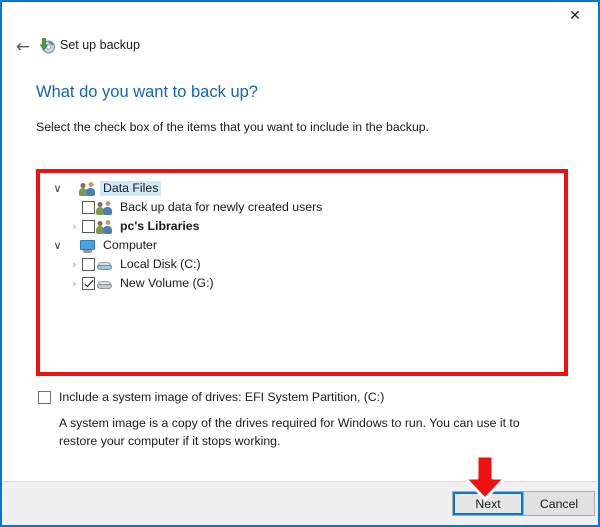  Describe the element at coordinates (100, 45) in the screenshot. I see `app-title: Set up backup` at that location.